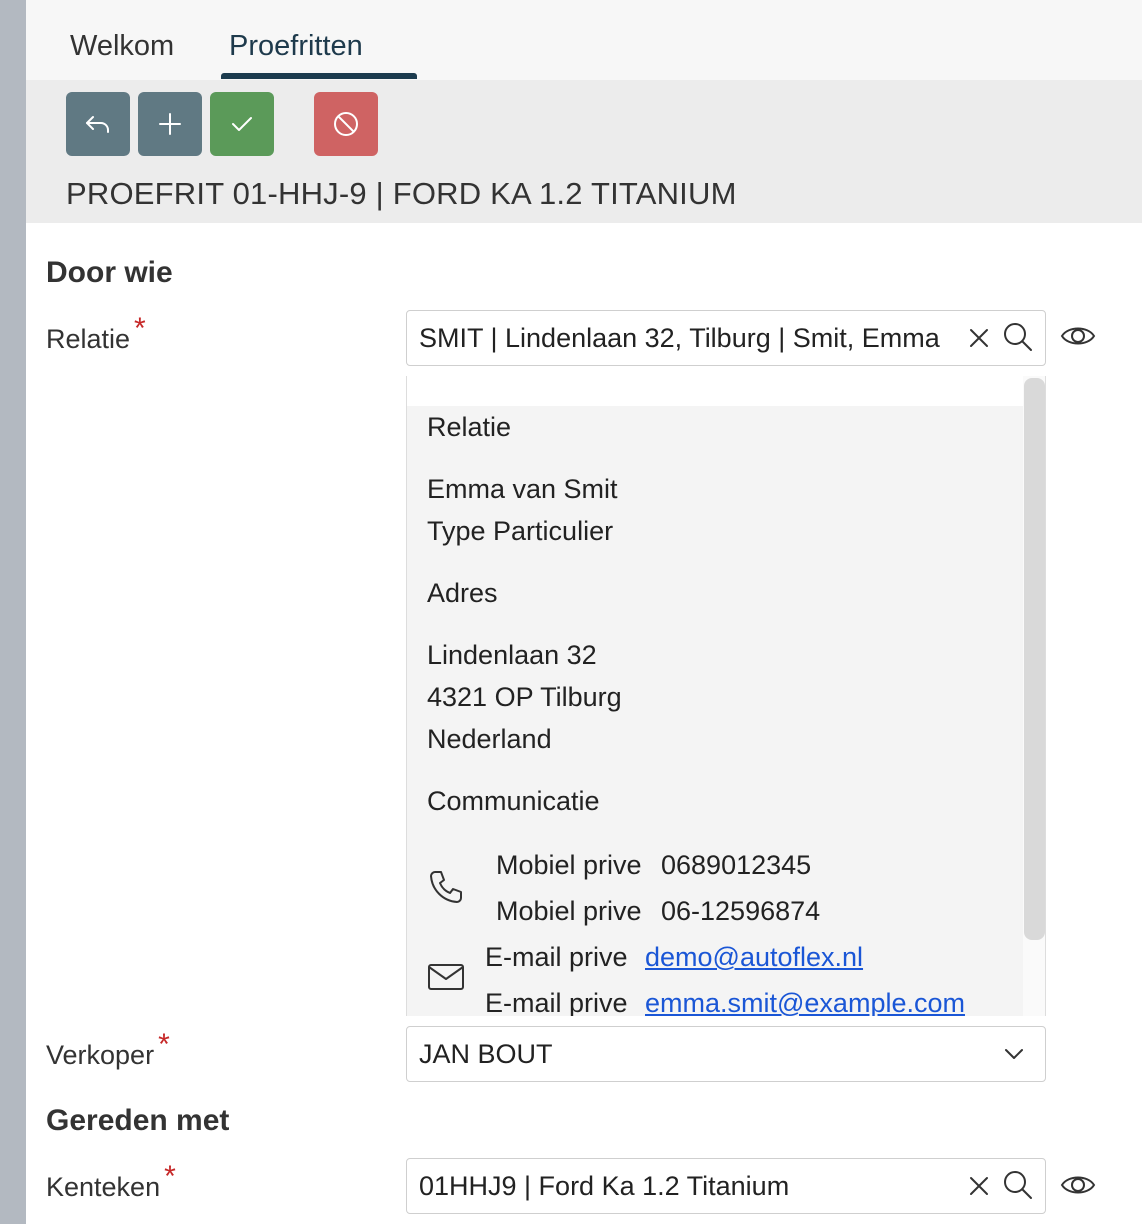  I want to click on phone-1-label: Mobiel prive, so click(569, 865).